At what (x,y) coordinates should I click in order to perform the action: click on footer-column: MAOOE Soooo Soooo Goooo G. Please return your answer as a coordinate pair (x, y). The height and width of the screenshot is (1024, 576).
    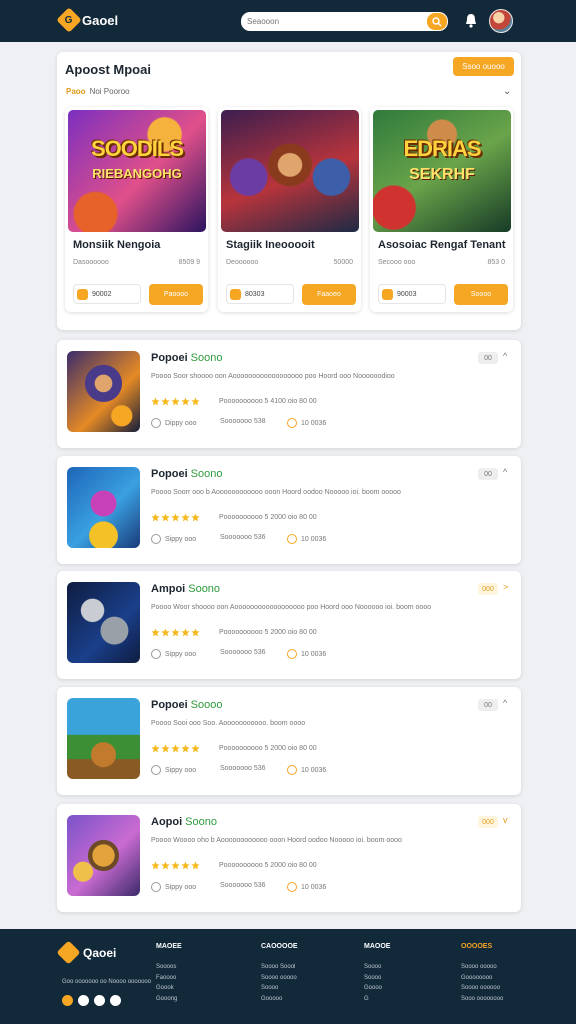
    Looking at the image, I should click on (377, 973).